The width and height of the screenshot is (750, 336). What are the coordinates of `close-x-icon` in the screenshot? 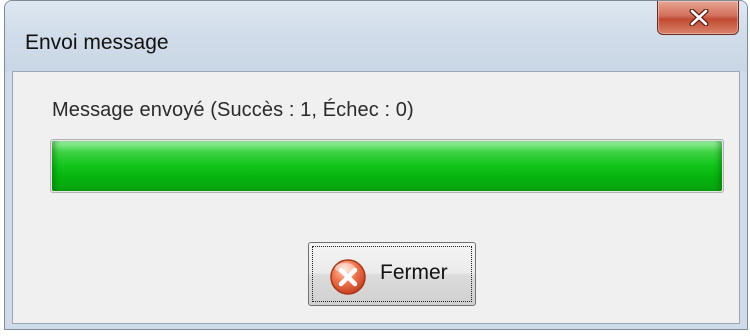 It's located at (699, 17).